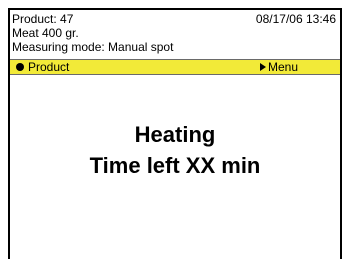  What do you see at coordinates (283, 67) in the screenshot?
I see `menu-softkey-label: Menu` at bounding box center [283, 67].